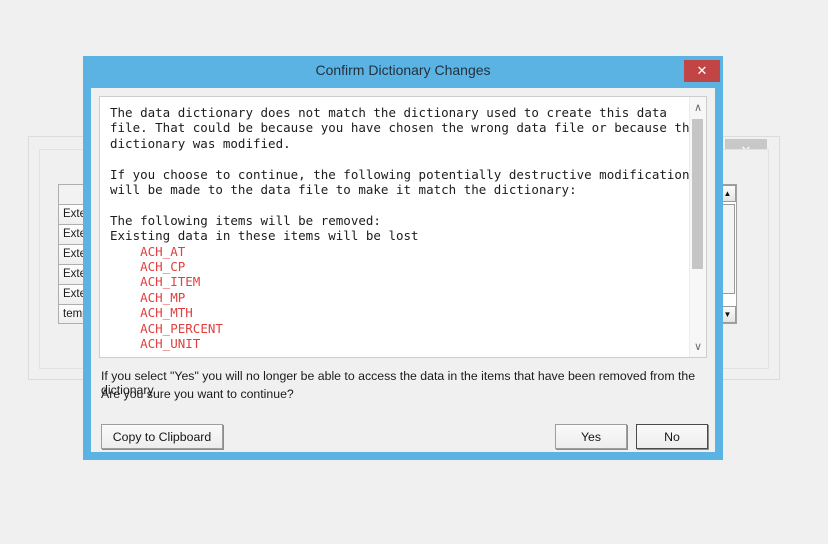 This screenshot has height=544, width=828. I want to click on no-button: No, so click(672, 436).